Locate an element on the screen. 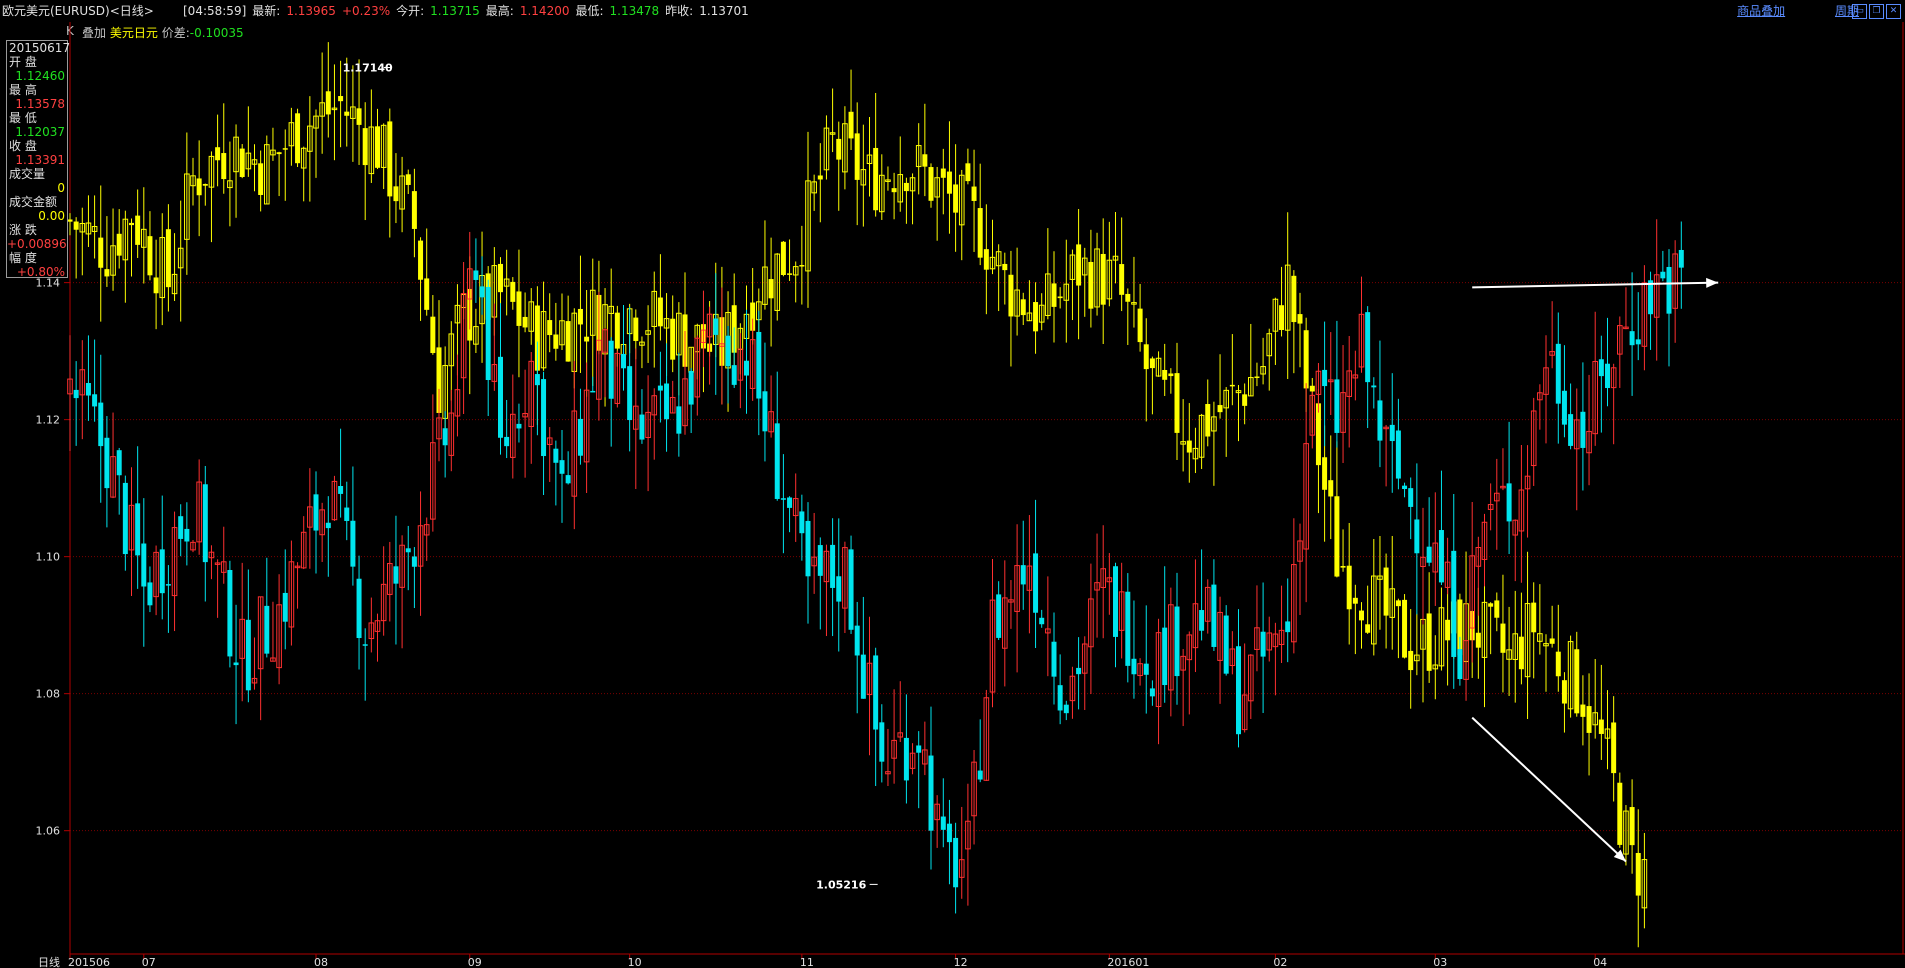 The image size is (1905, 968). info-value: +0.00896 is located at coordinates (37, 244).